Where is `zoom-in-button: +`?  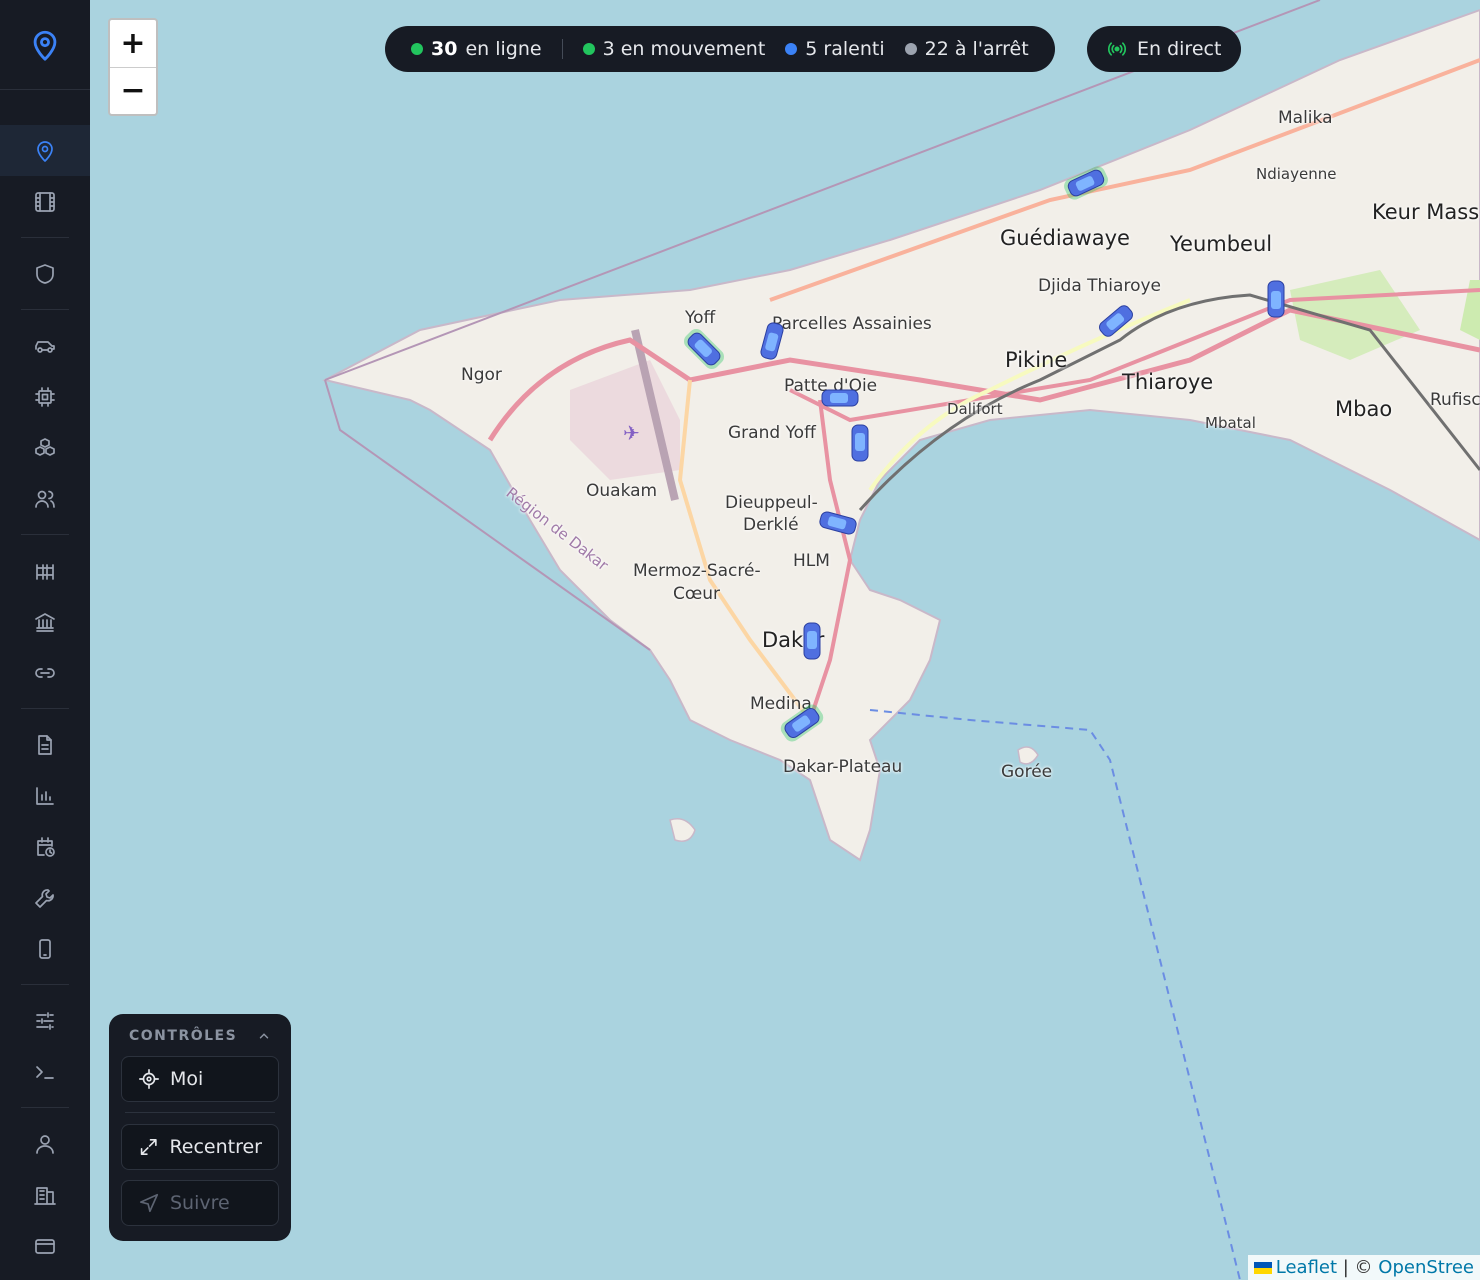
zoom-in-button: + is located at coordinates (133, 43).